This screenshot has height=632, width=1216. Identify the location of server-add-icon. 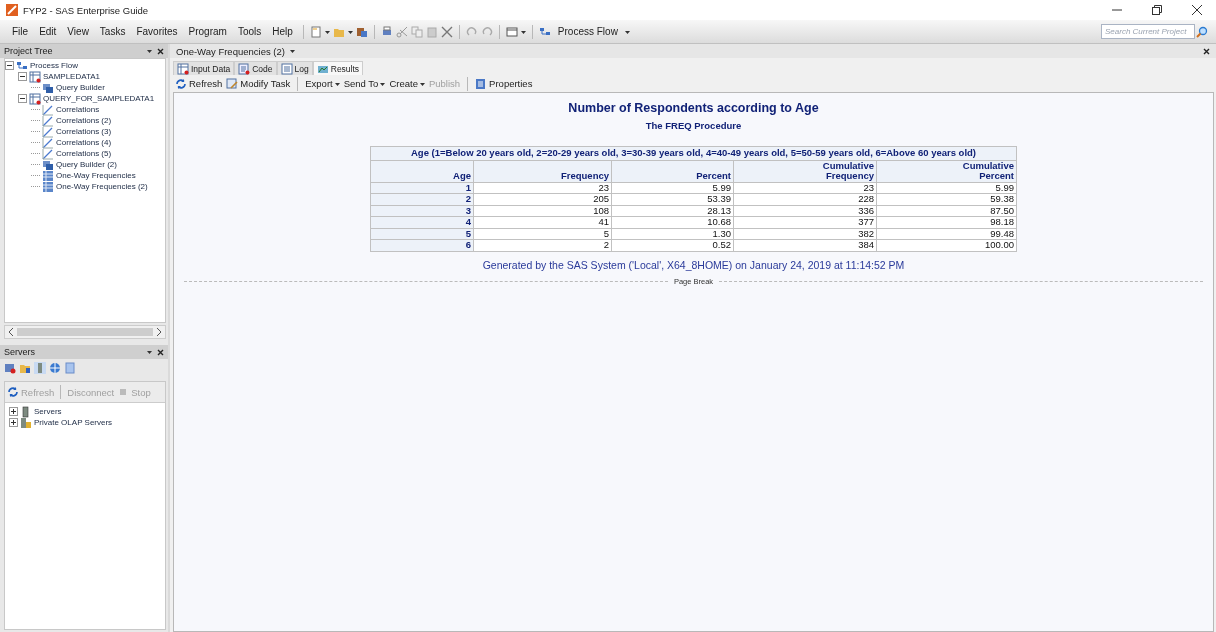
(10, 368).